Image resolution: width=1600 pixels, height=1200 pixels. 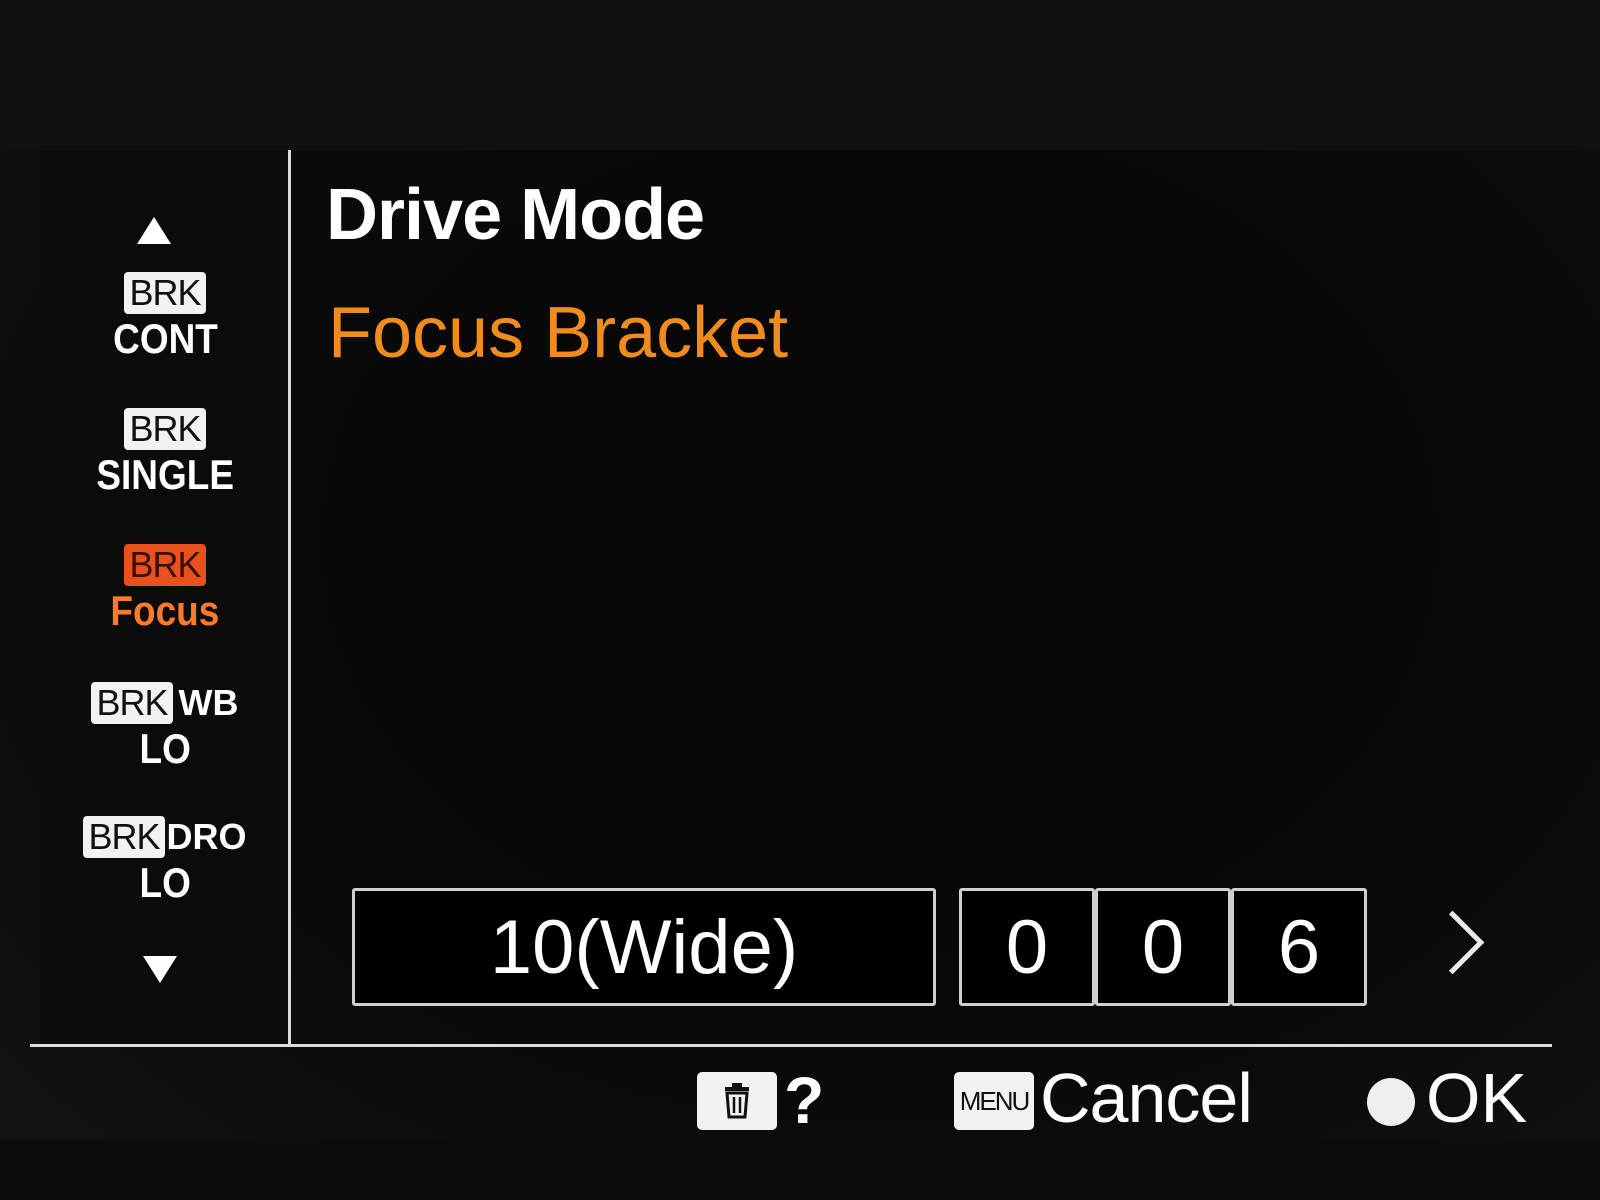 What do you see at coordinates (800, 1170) in the screenshot?
I see `bottom-band` at bounding box center [800, 1170].